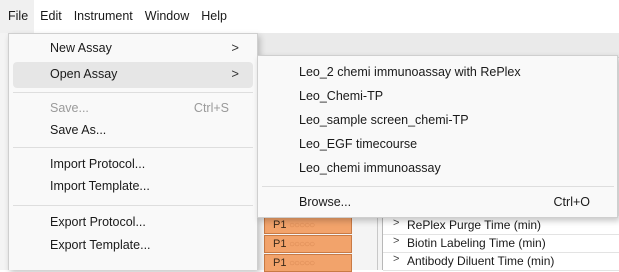 This screenshot has height=272, width=619. Describe the element at coordinates (341, 96) in the screenshot. I see `menu-item-label: Leo_Chemi-TP` at that location.